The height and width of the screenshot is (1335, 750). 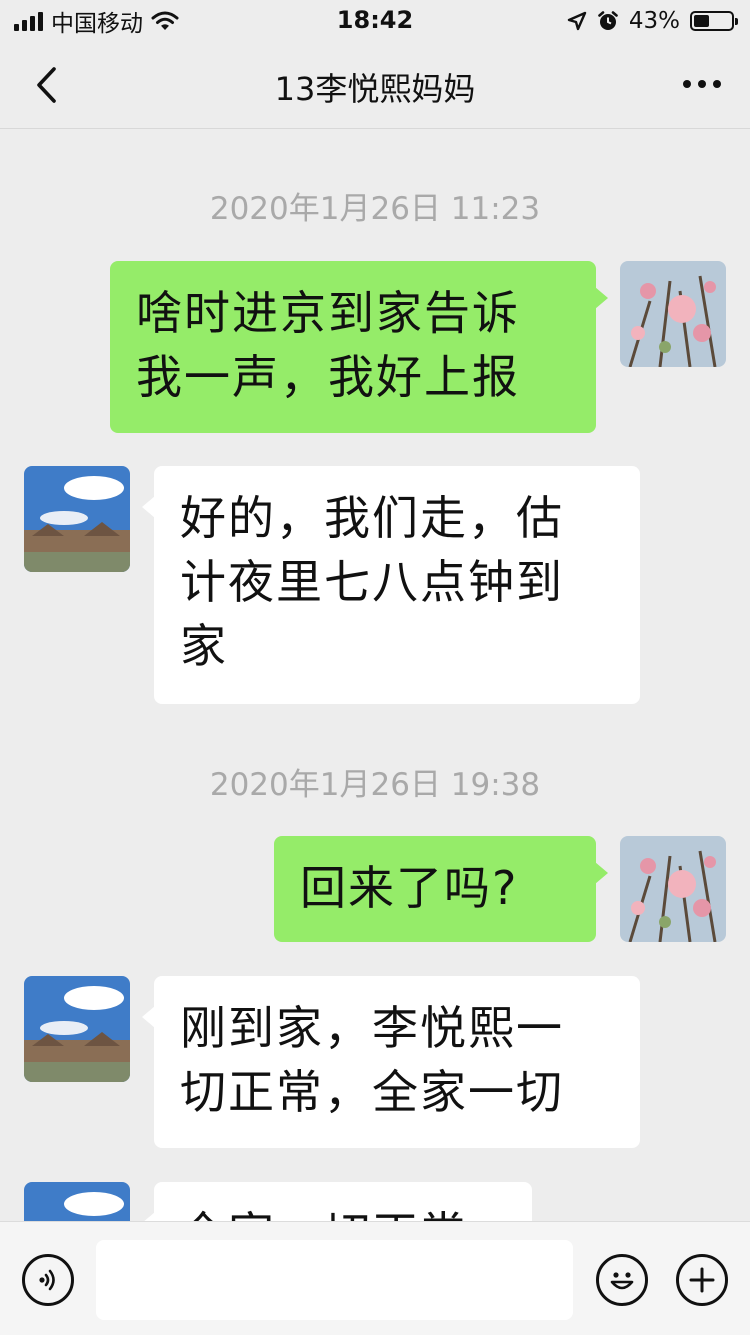 What do you see at coordinates (375, 785) in the screenshot?
I see `message-timestamp: 2020年1月26日 19:38` at bounding box center [375, 785].